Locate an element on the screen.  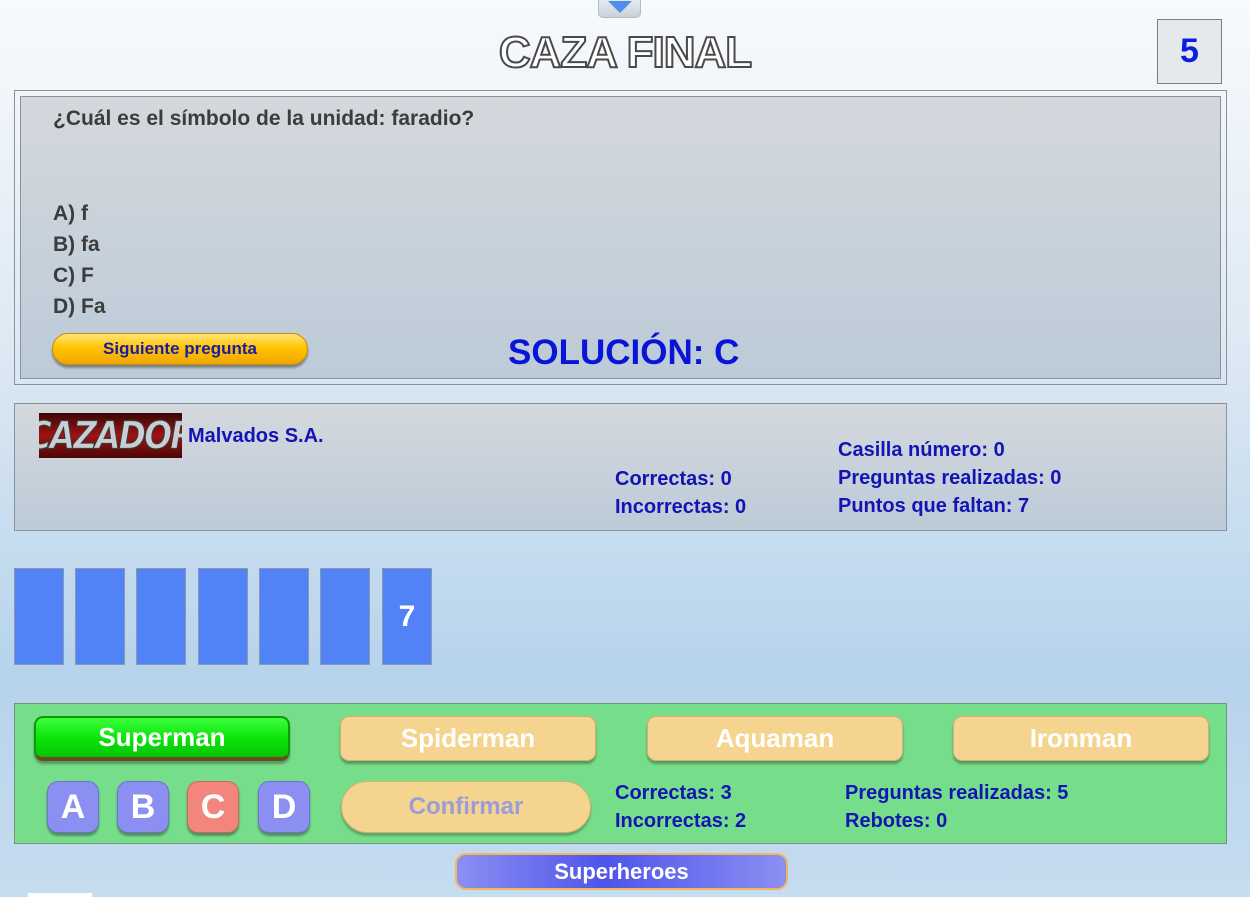
page-title: CAZA FINAL is located at coordinates (625, 52).